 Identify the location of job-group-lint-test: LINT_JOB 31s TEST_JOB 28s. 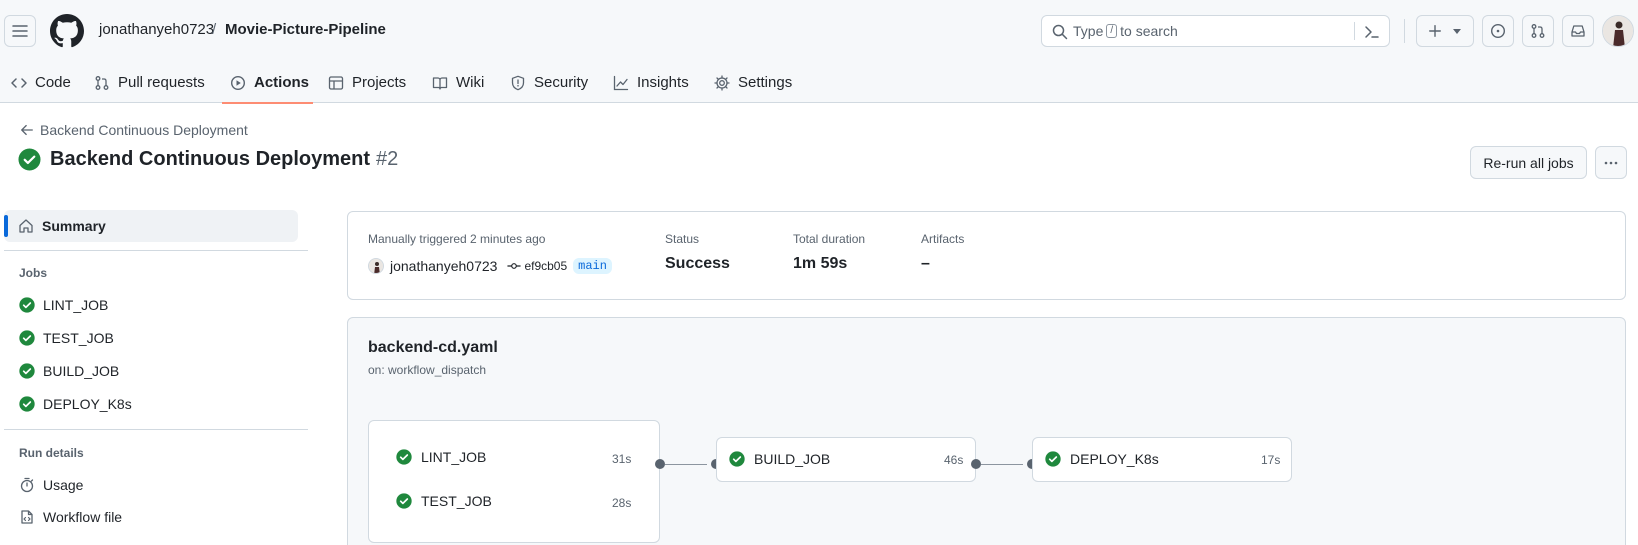
(514, 481).